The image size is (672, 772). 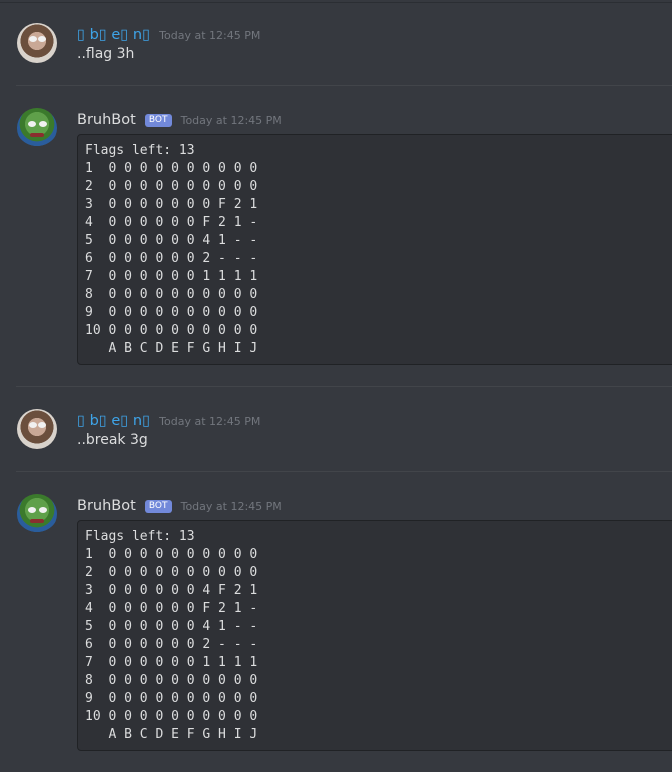 What do you see at coordinates (112, 440) in the screenshot?
I see `message-text: ..break 3g` at bounding box center [112, 440].